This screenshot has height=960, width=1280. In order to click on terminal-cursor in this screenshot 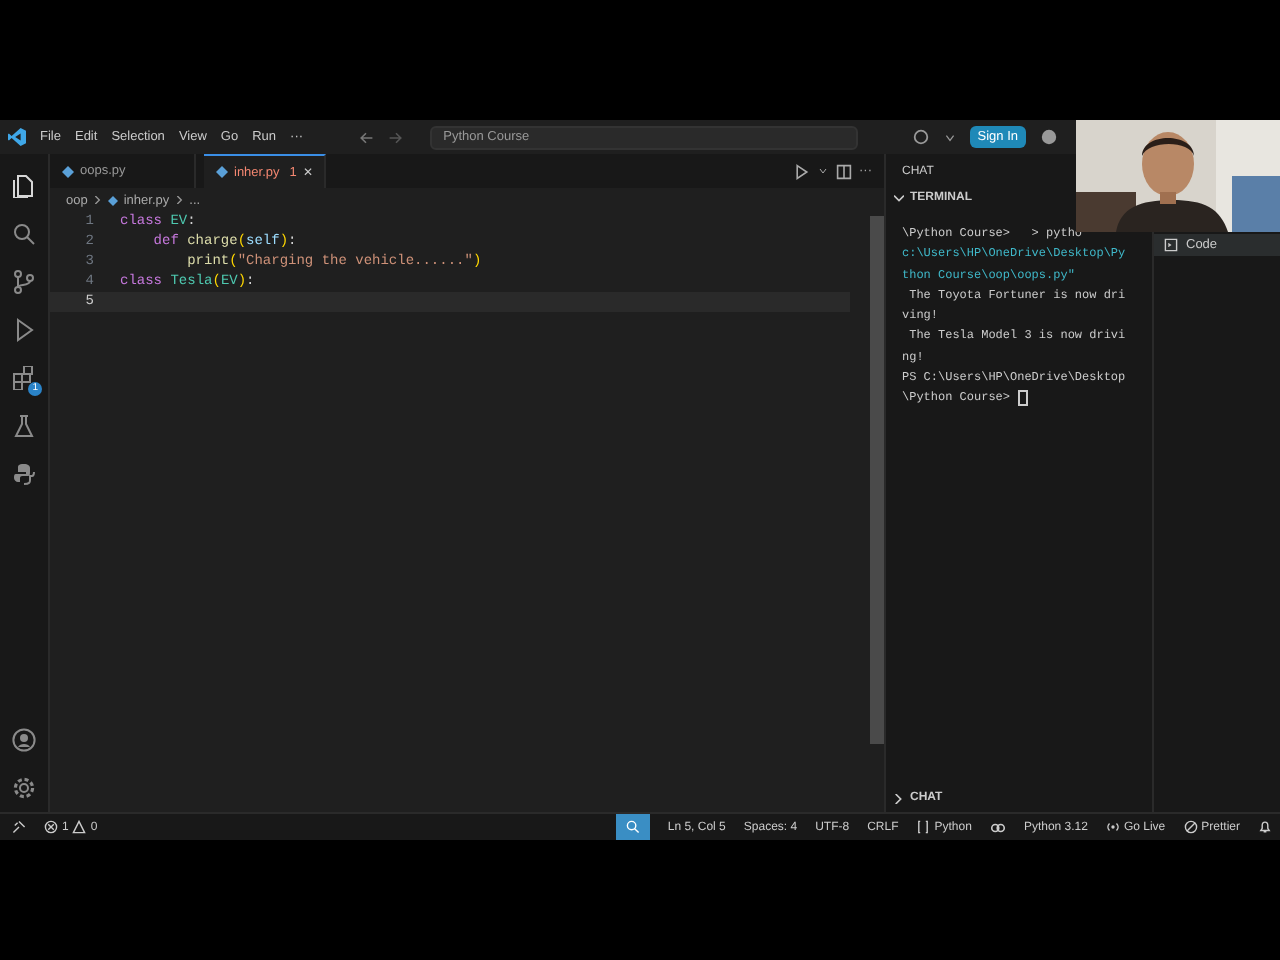, I will do `click(1022, 397)`.